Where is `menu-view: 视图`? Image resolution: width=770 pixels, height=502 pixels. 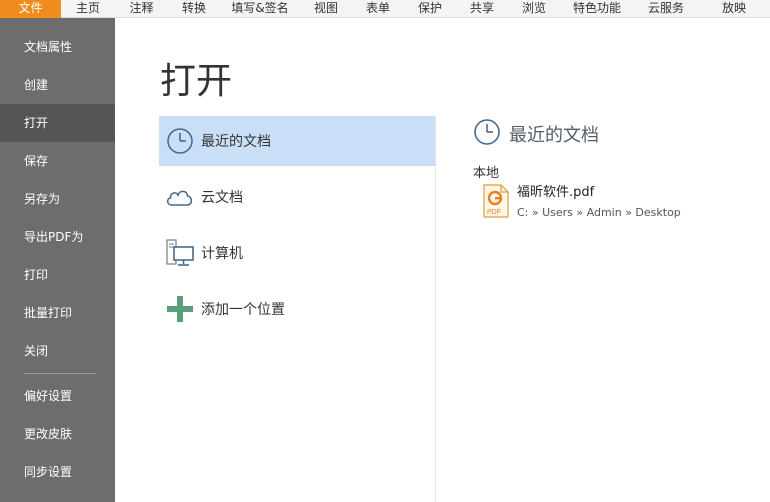
menu-view: 视图 is located at coordinates (326, 9).